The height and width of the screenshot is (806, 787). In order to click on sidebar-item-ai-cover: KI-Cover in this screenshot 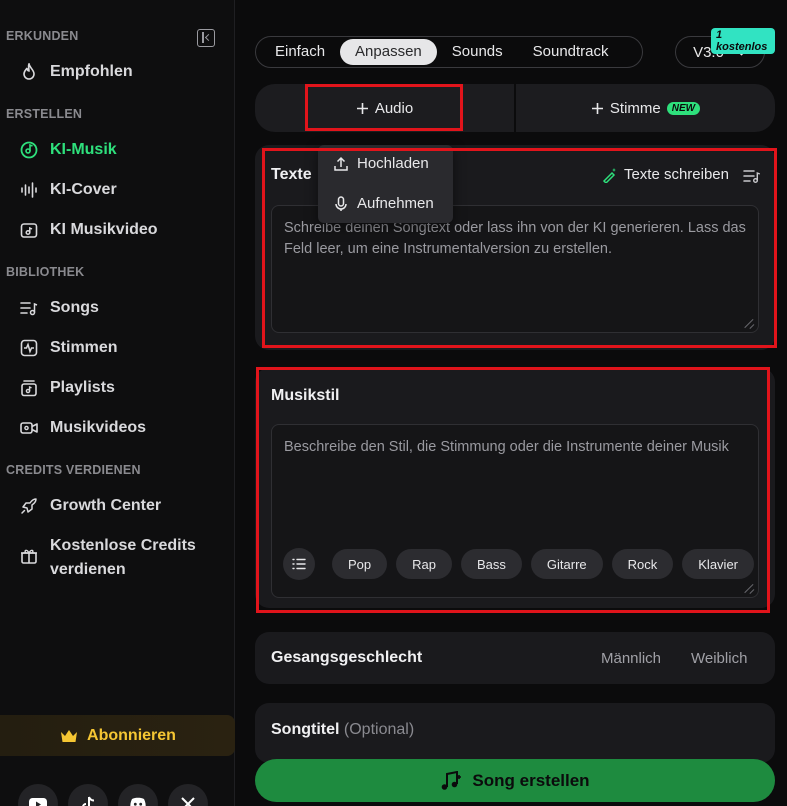, I will do `click(68, 190)`.